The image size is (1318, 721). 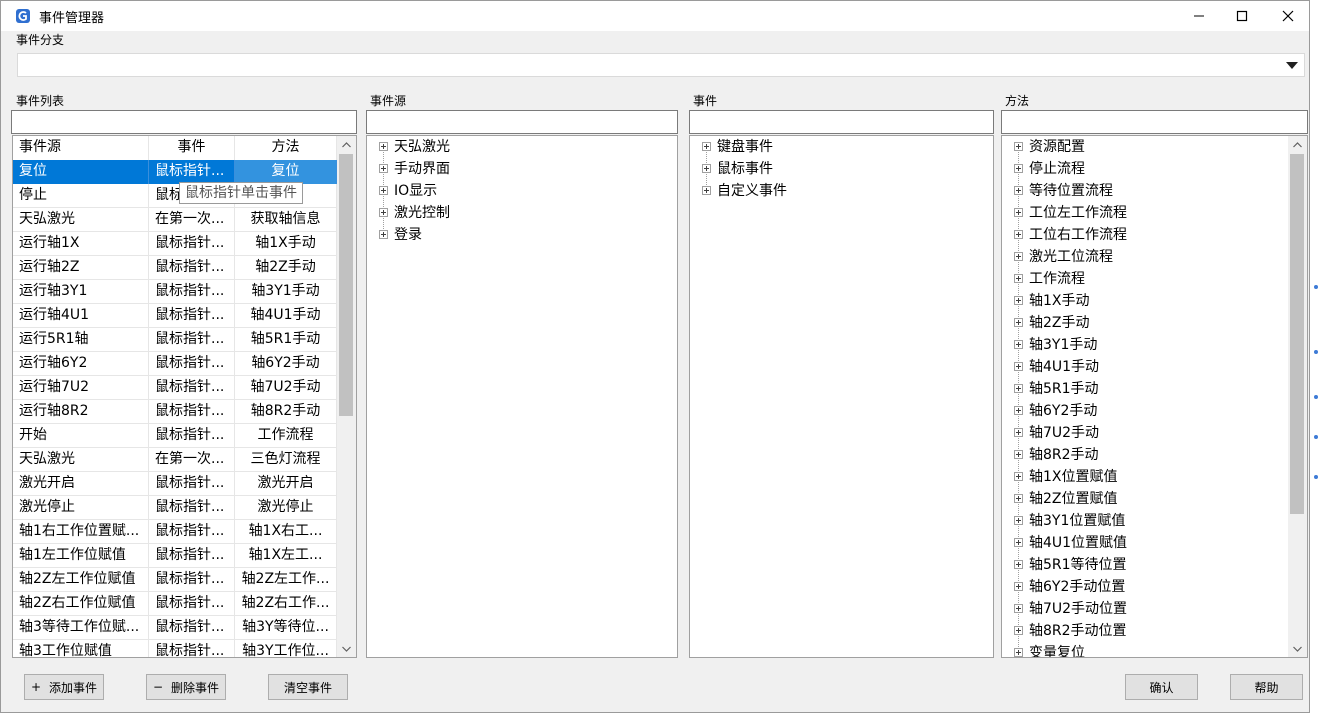 I want to click on table-row: 天弘激光 在第一次... 三色灯流程, so click(x=175, y=460).